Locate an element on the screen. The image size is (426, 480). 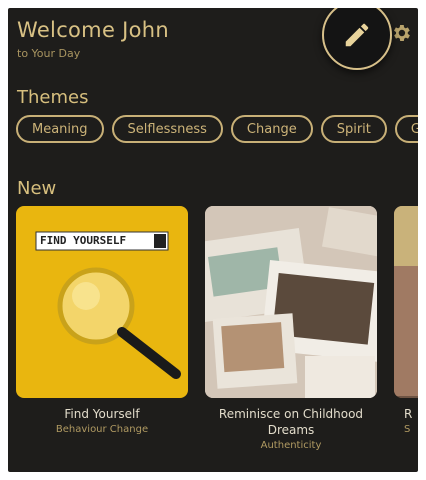
chip-spirit: Spirit is located at coordinates (353, 129).